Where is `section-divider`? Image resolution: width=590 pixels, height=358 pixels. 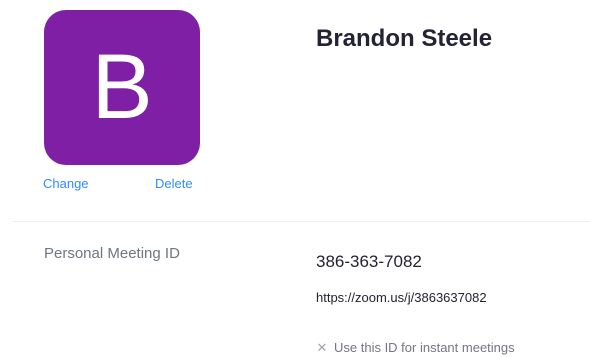 section-divider is located at coordinates (301, 221).